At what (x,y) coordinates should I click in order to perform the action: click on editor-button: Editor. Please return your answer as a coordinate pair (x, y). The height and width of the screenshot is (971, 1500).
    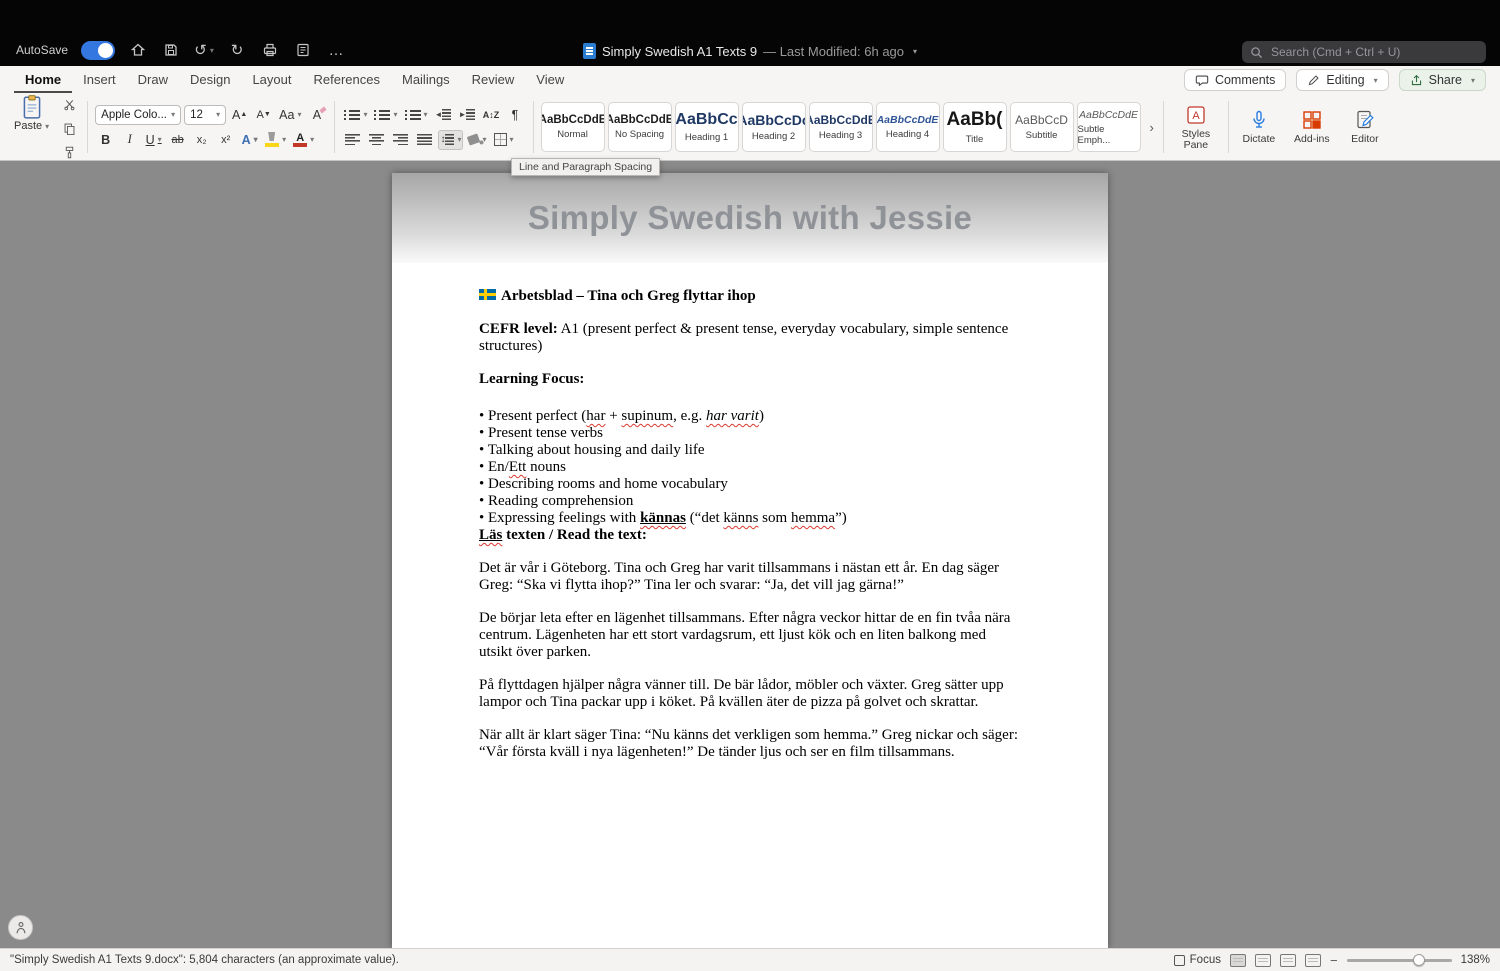
    Looking at the image, I should click on (1365, 127).